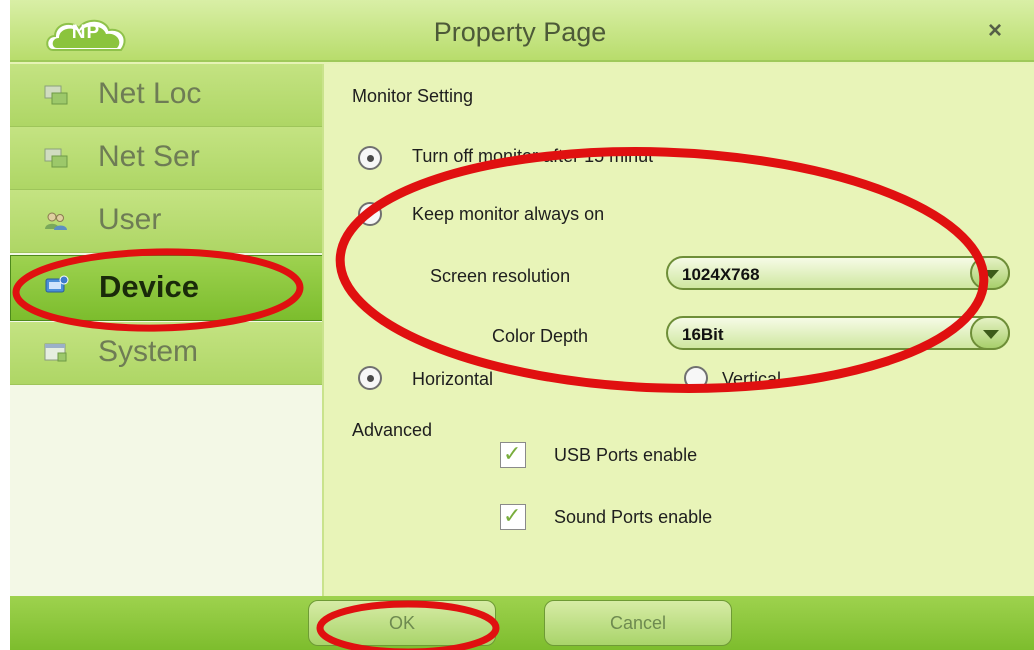 The height and width of the screenshot is (650, 1034). What do you see at coordinates (540, 336) in the screenshot?
I see `color-depth-label: Color Depth` at bounding box center [540, 336].